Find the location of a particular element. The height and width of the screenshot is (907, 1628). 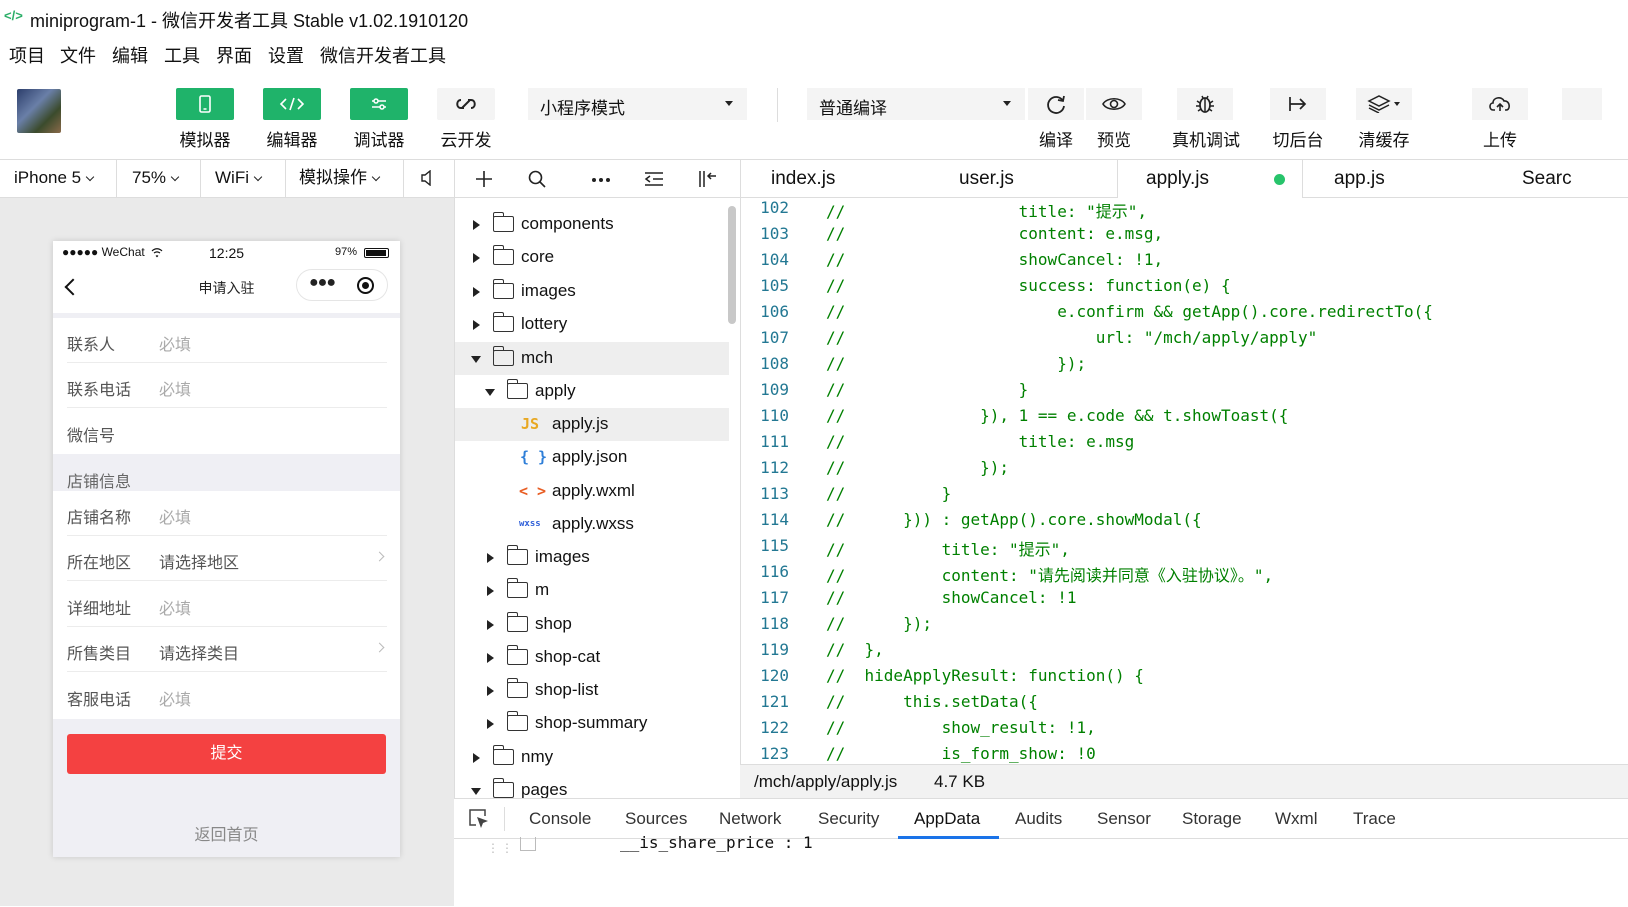

drag-handle-icon: ⋮⋮ is located at coordinates (501, 848).